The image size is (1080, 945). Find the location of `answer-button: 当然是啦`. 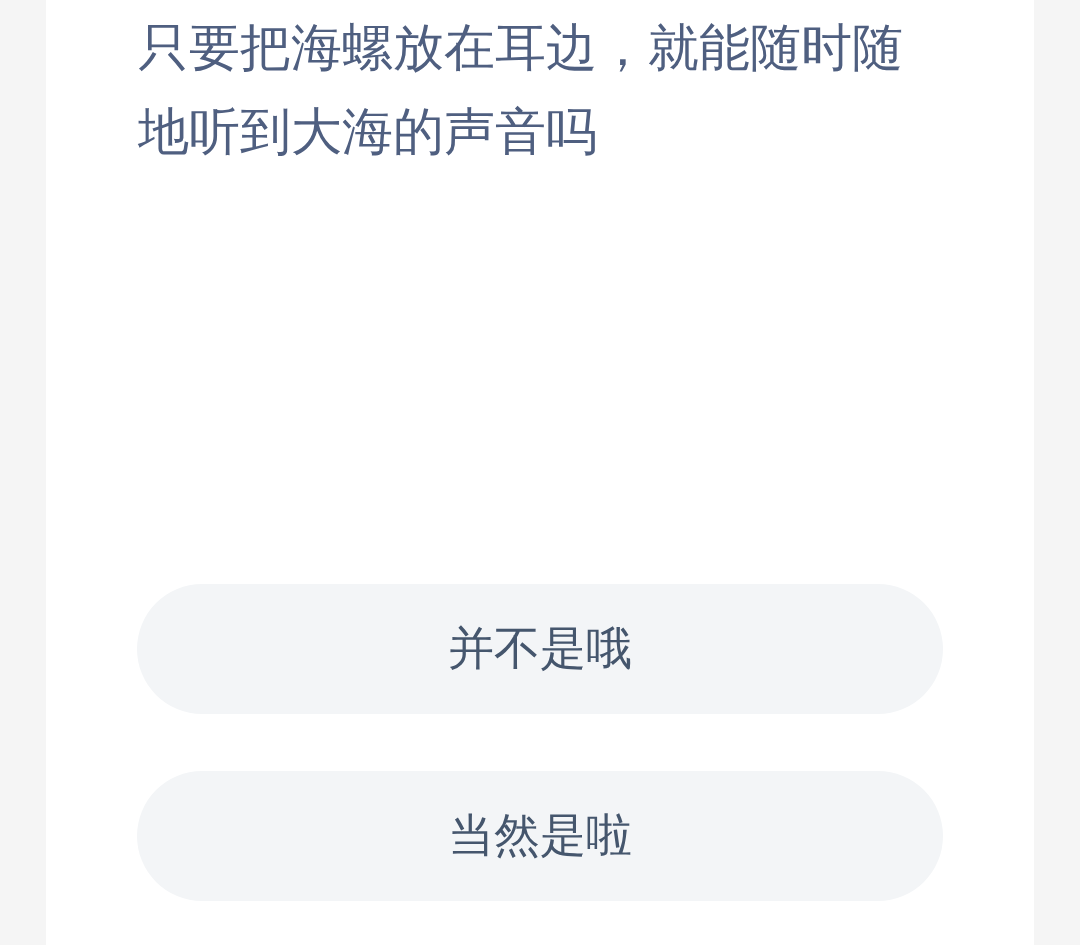

answer-button: 当然是啦 is located at coordinates (540, 836).